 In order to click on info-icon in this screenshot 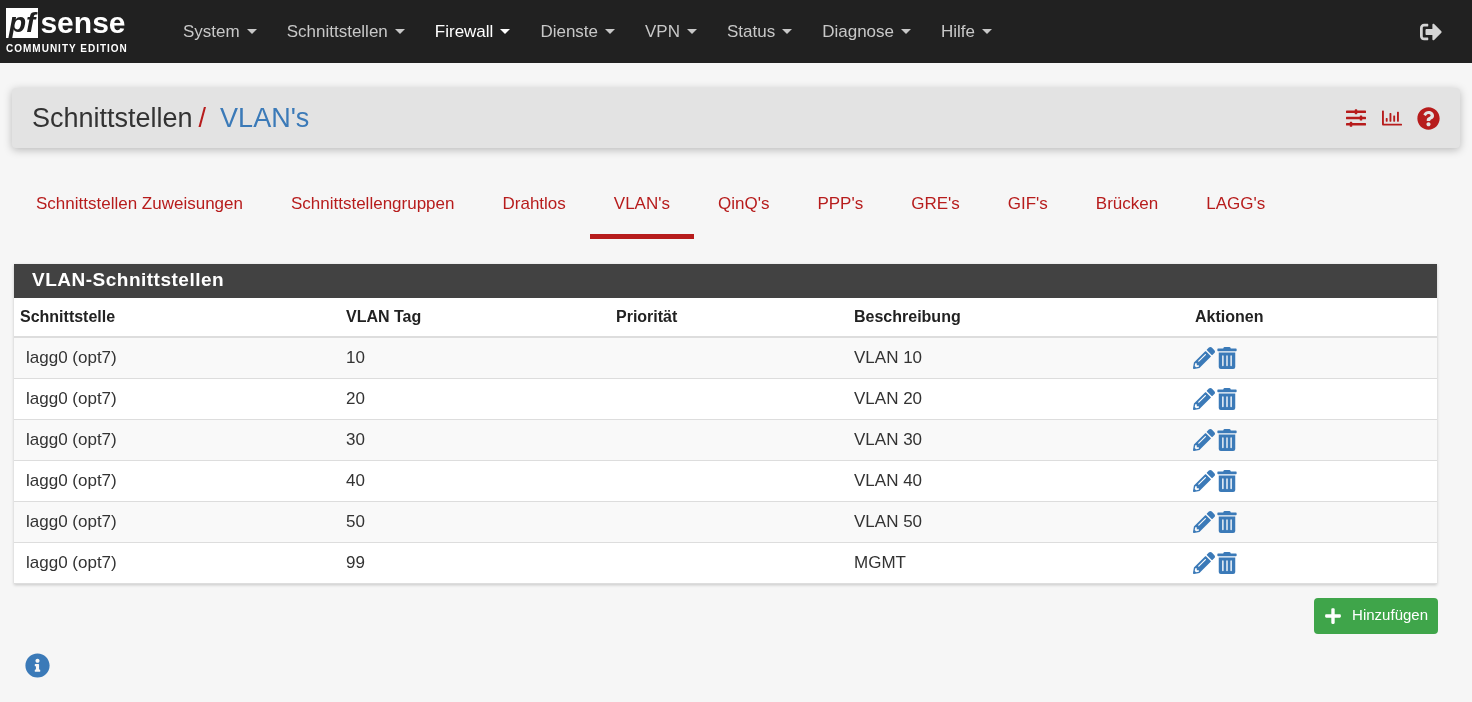, I will do `click(37, 665)`.